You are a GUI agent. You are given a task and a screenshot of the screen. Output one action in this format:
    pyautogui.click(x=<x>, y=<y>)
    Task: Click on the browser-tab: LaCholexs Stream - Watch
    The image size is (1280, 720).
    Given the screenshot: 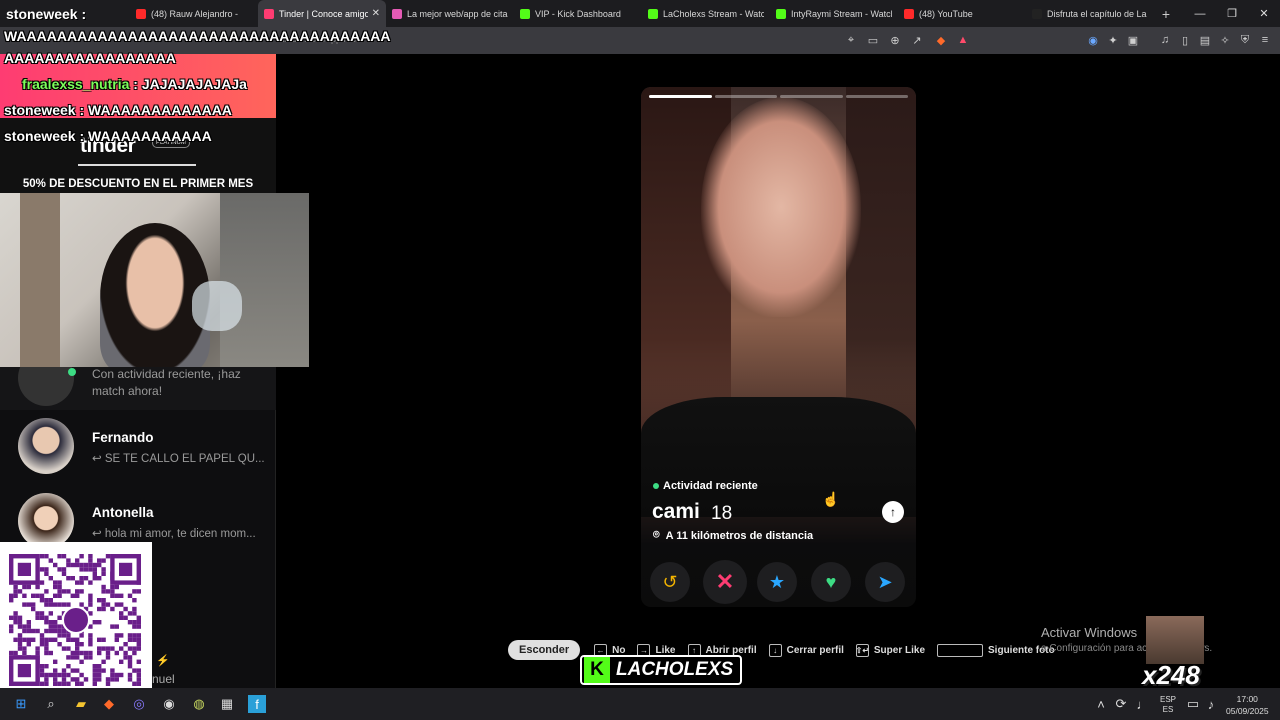 What is the action you would take?
    pyautogui.click(x=706, y=13)
    